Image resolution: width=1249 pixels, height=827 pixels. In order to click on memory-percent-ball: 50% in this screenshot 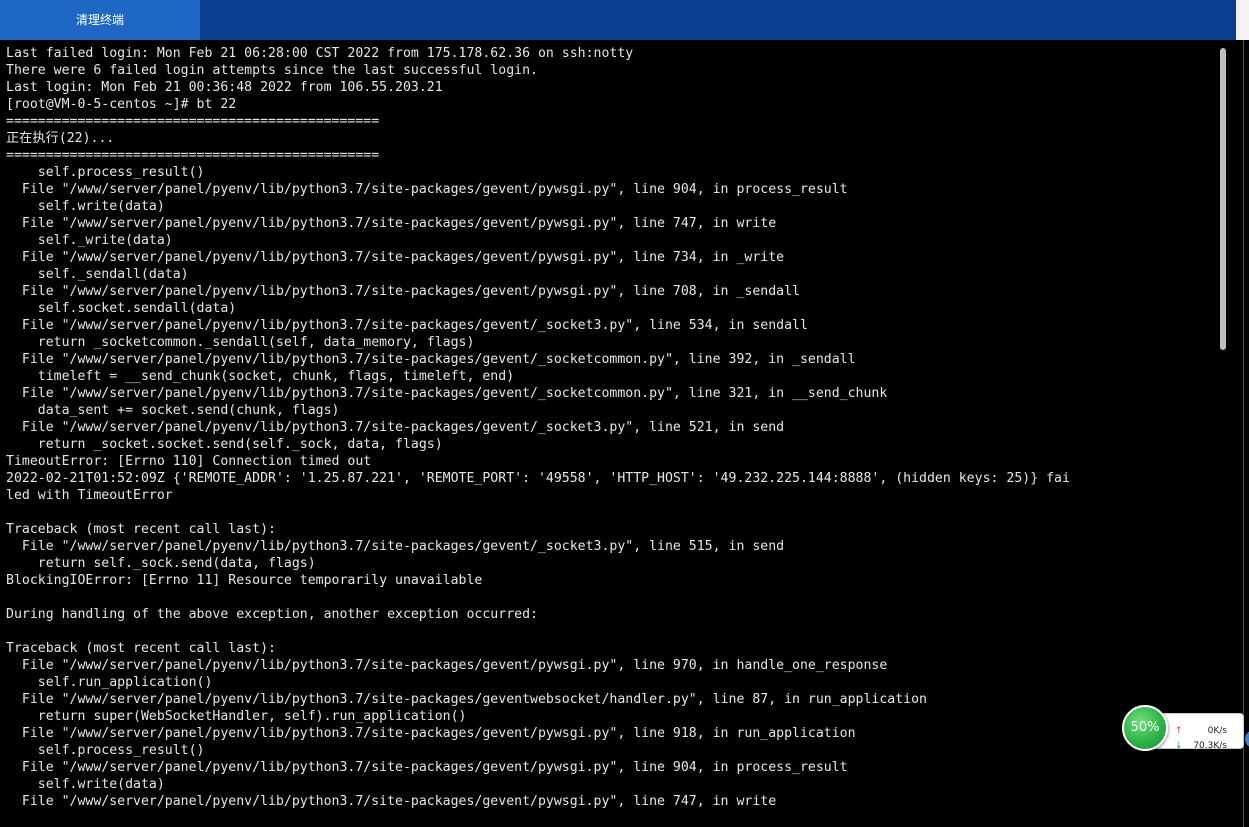, I will do `click(1145, 728)`.